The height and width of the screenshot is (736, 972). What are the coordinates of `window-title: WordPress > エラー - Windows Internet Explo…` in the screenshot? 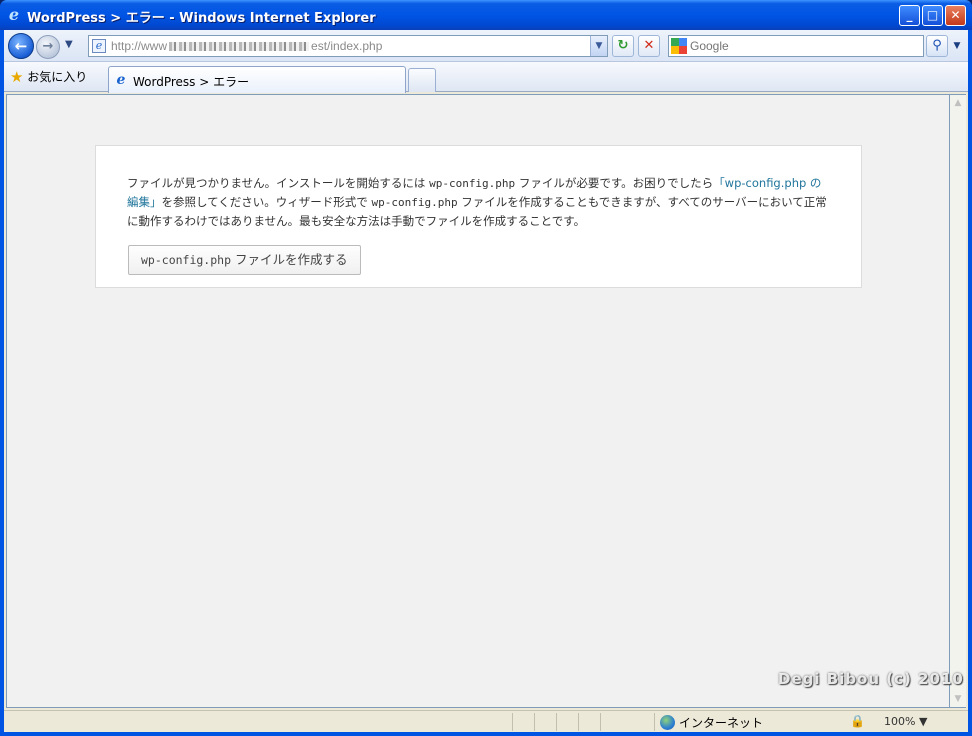 It's located at (201, 18).